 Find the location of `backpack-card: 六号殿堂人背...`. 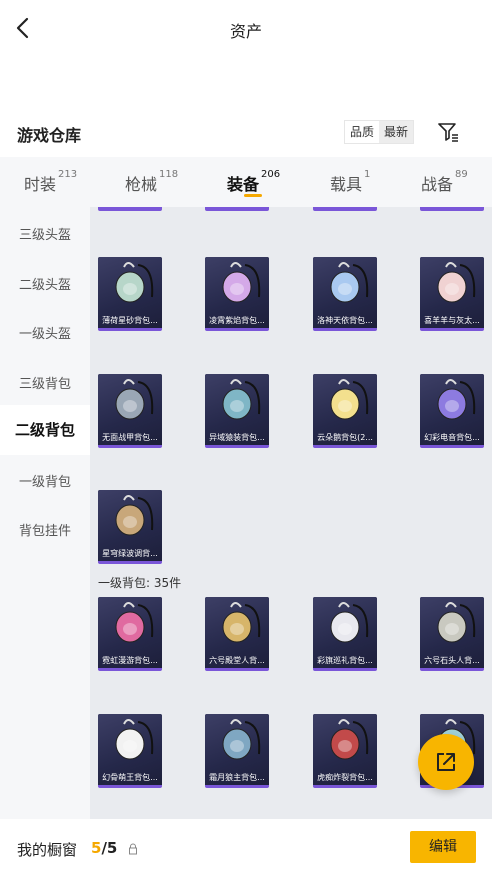

backpack-card: 六号殿堂人背... is located at coordinates (237, 634).